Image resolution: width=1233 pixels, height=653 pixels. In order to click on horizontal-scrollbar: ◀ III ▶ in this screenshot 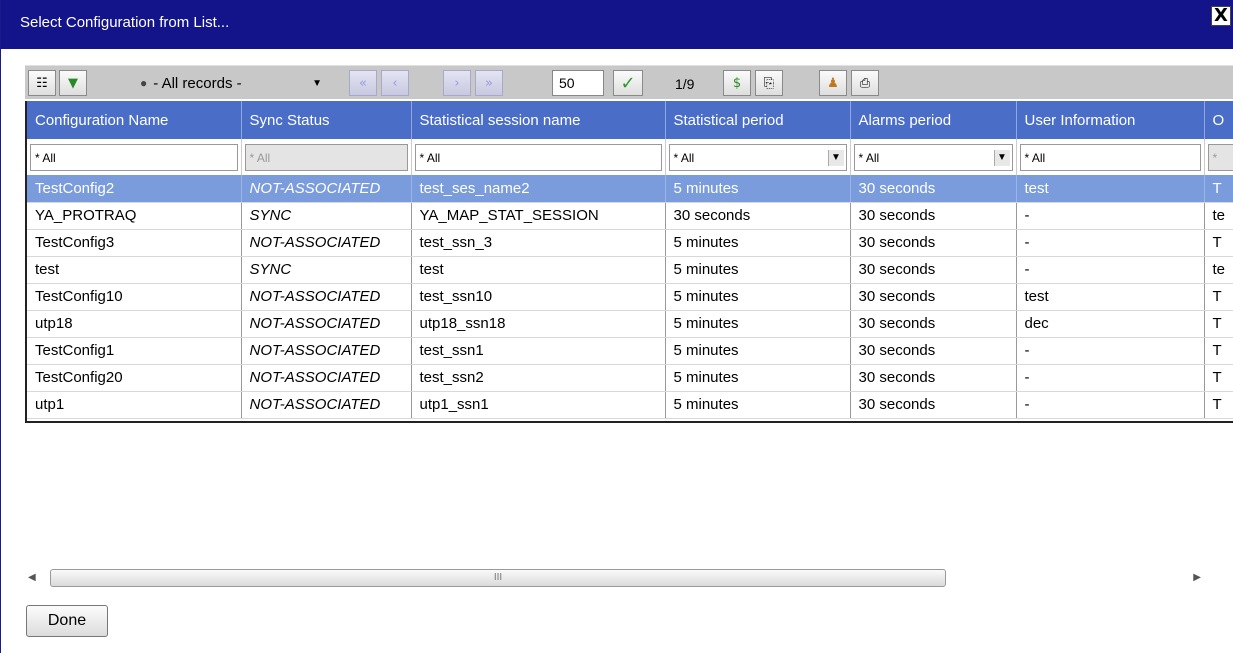, I will do `click(629, 579)`.